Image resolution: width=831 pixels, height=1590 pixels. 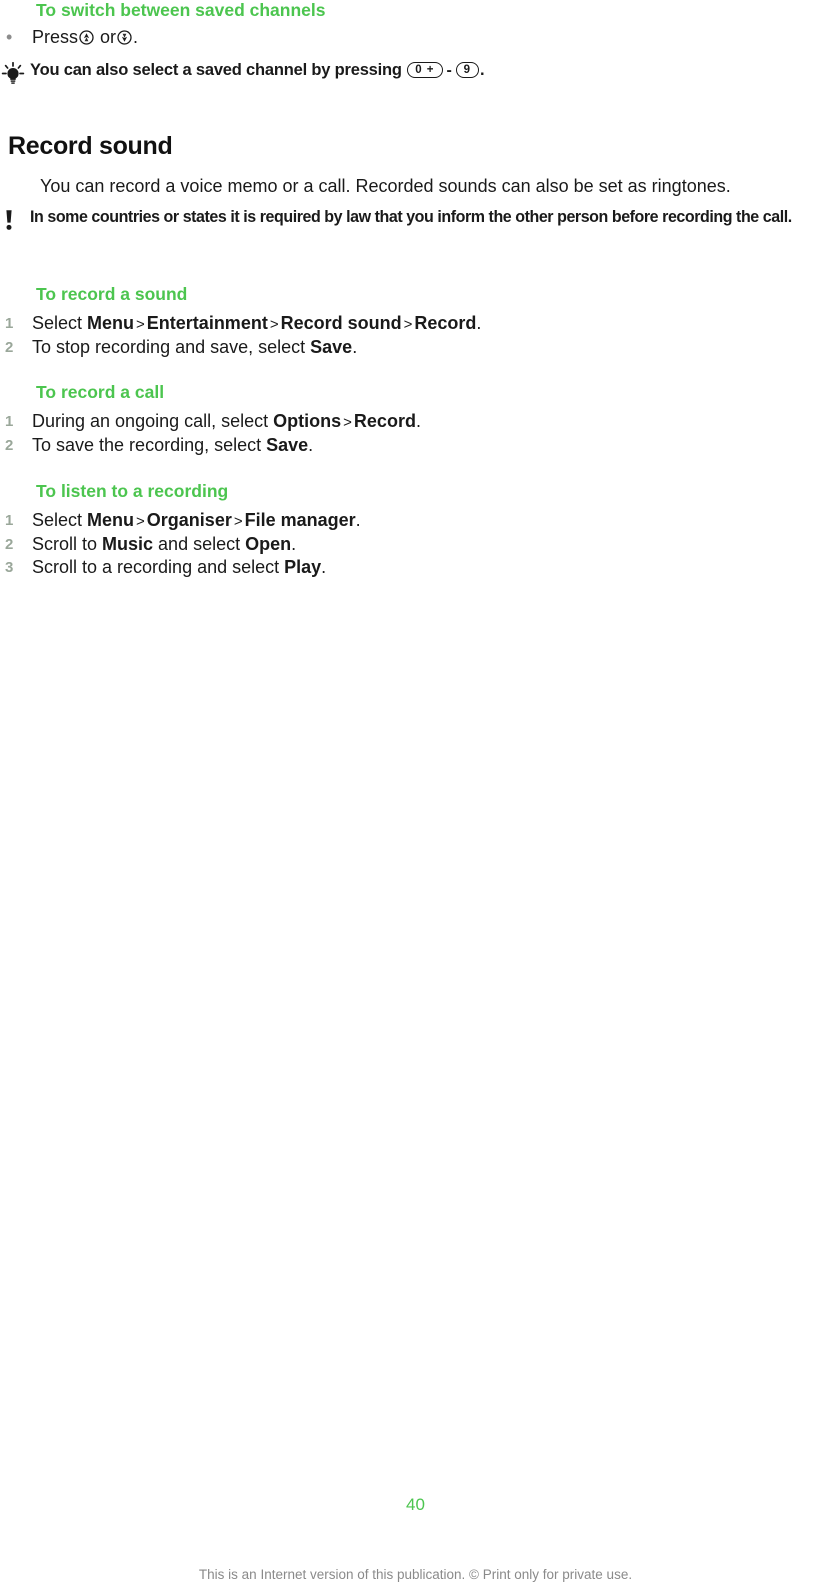 What do you see at coordinates (90, 146) in the screenshot?
I see `page-title-record-sound: Record sound` at bounding box center [90, 146].